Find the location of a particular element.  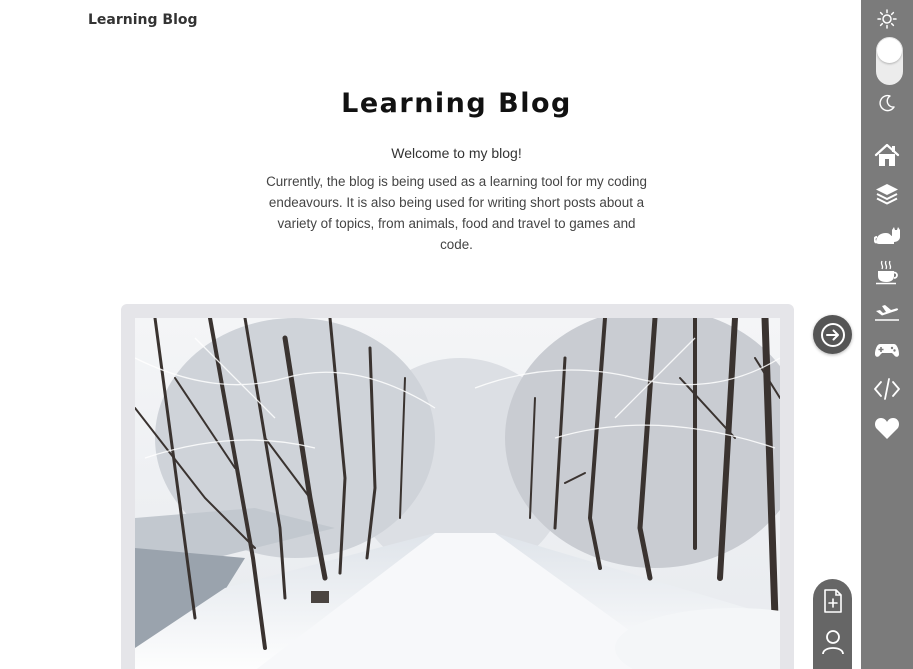

arrow-right-circle-icon is located at coordinates (832, 334).